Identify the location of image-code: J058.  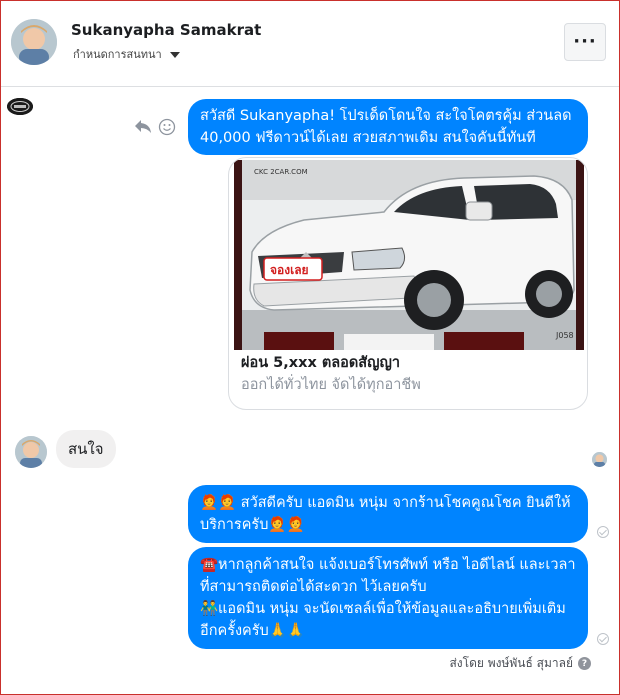
(564, 335).